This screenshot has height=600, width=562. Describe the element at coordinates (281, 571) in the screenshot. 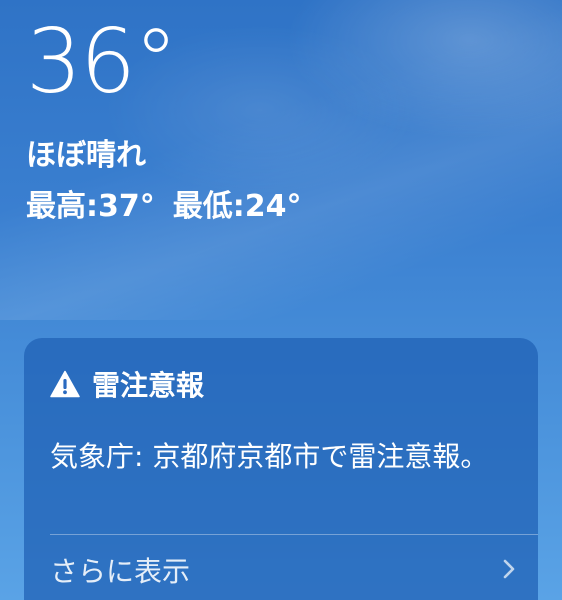

I see `show-more-button: さらに表示` at that location.